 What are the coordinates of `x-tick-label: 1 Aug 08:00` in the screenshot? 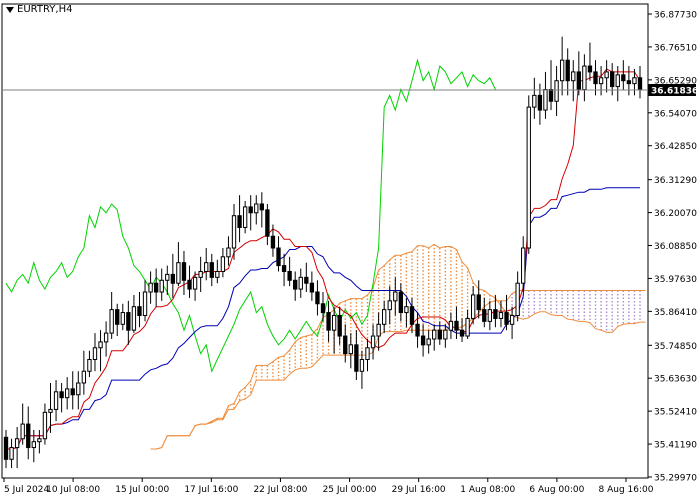 It's located at (487, 490).